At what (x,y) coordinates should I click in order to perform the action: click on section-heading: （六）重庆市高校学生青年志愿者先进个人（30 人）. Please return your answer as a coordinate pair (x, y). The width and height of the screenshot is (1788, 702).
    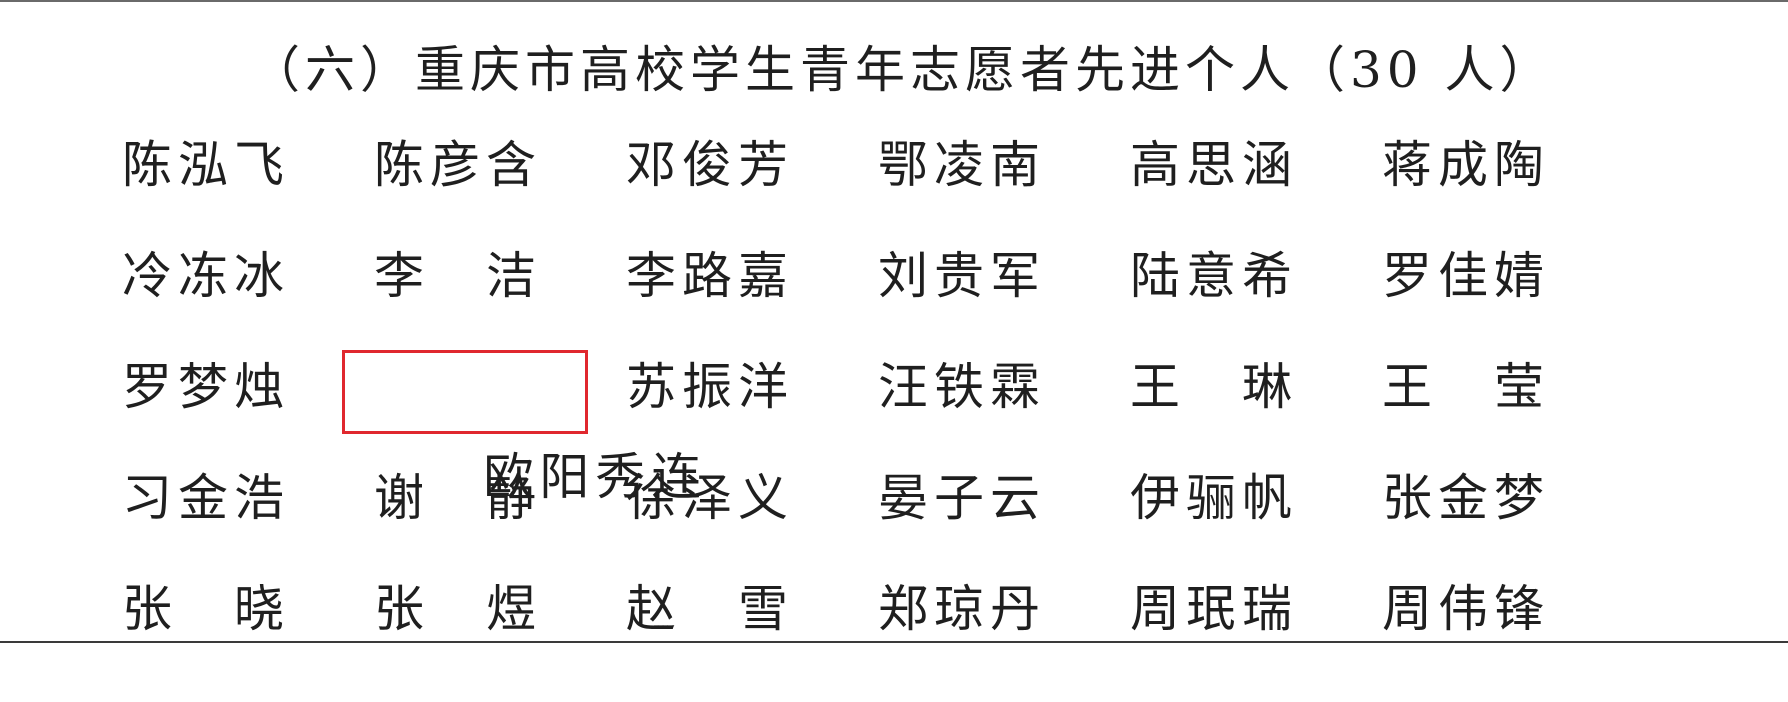
    Looking at the image, I should click on (902, 70).